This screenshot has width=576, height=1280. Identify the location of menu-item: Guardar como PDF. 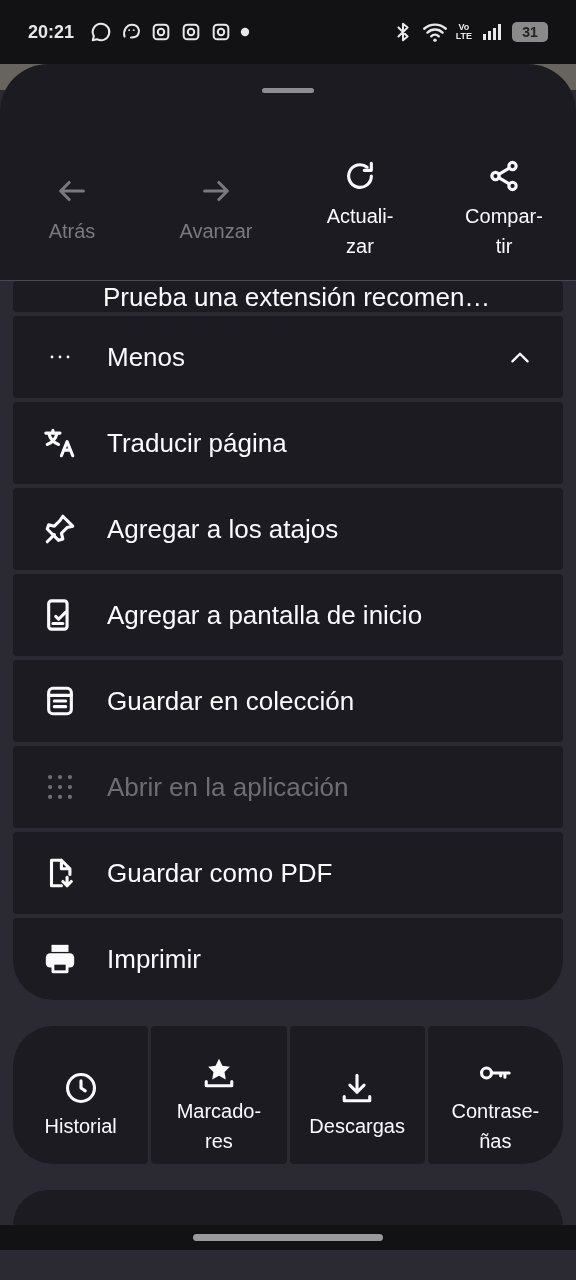
(288, 873).